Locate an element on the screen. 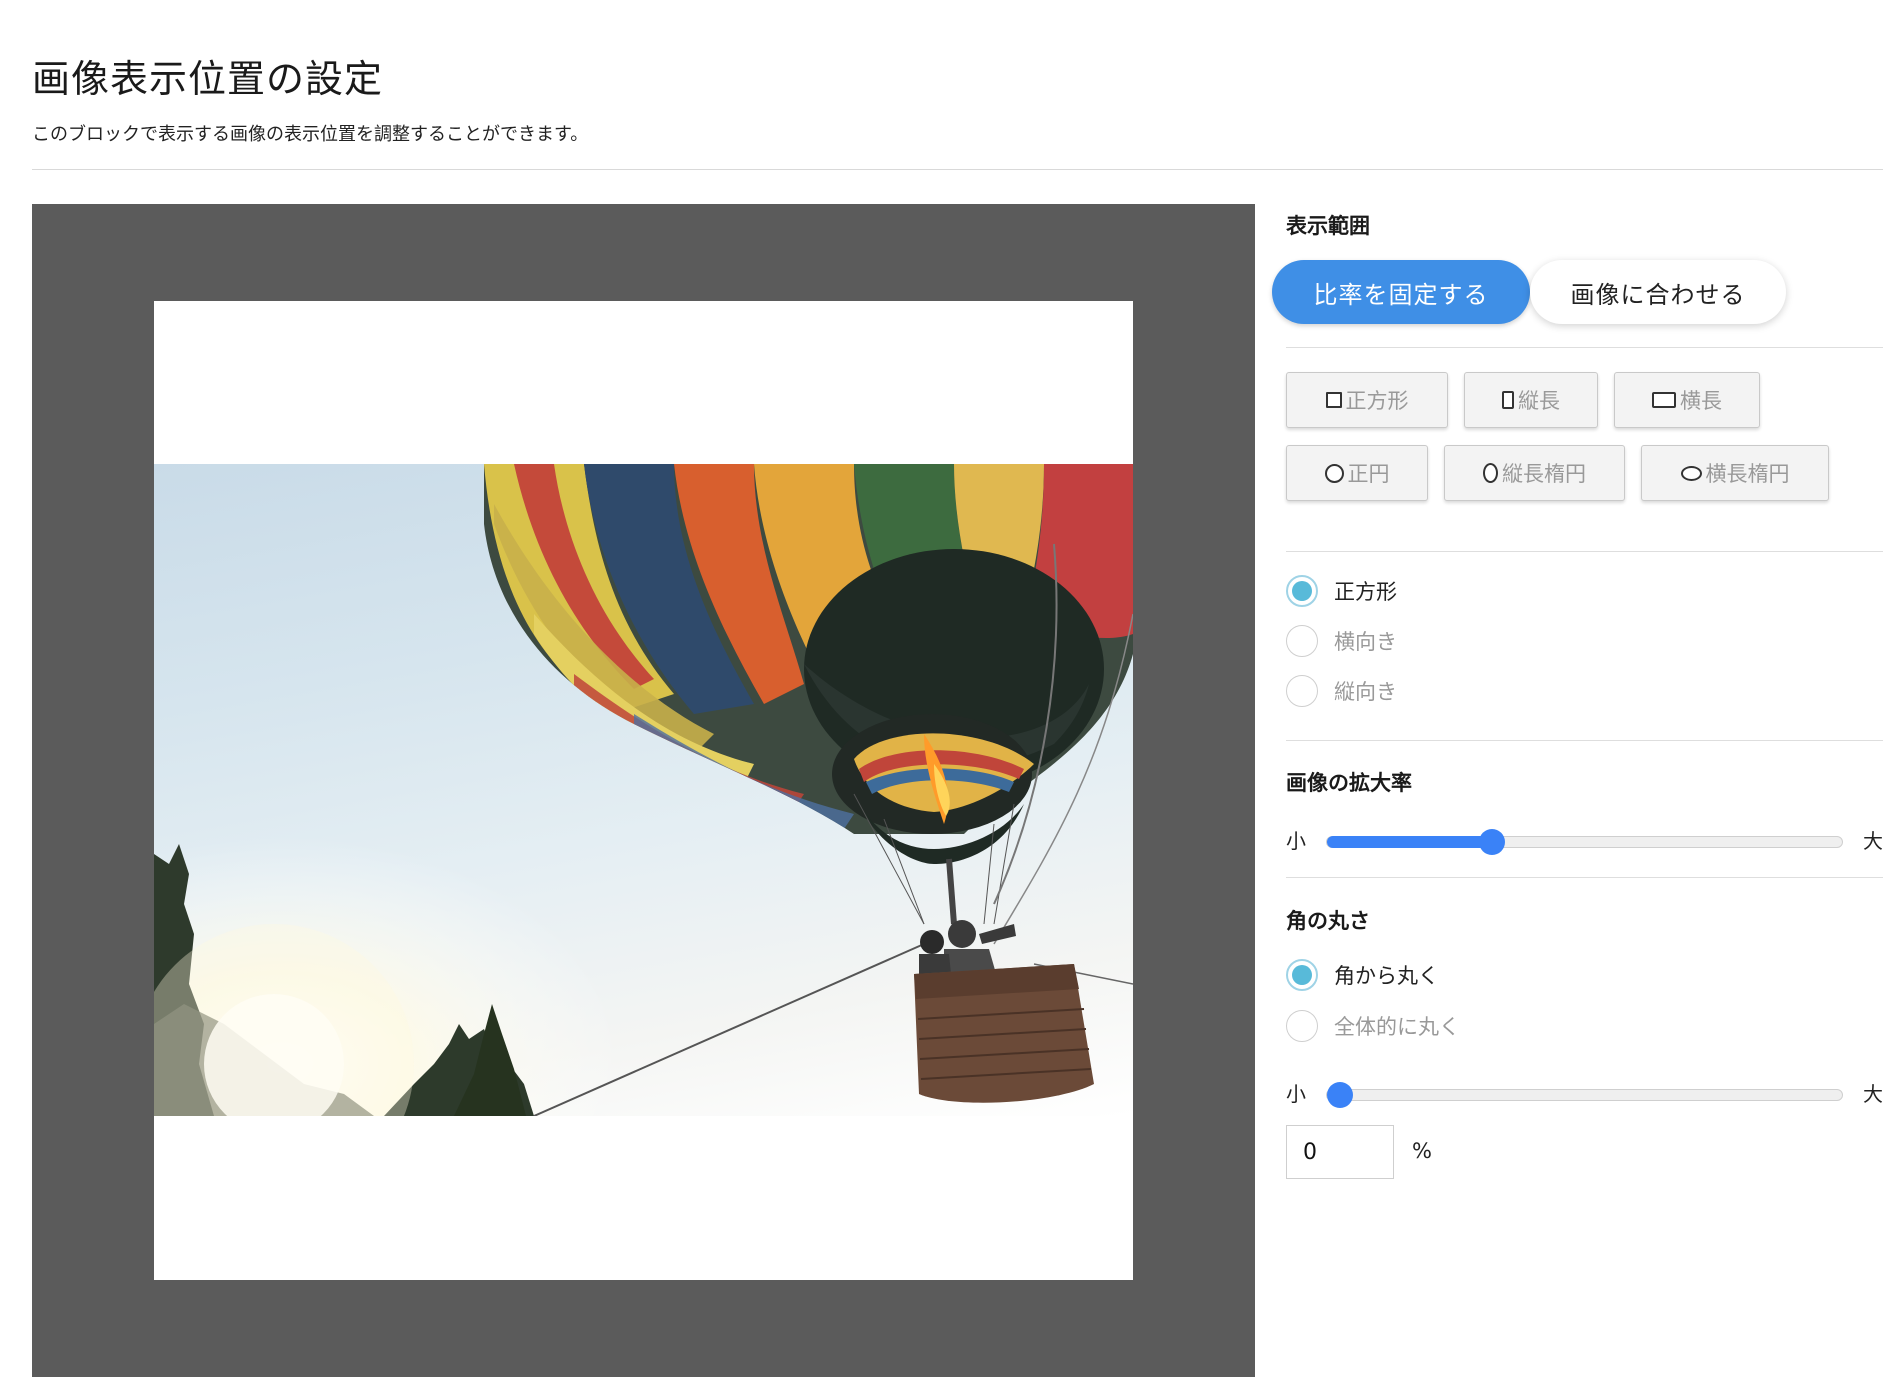 The image size is (1904, 1400). orientation-landscape-option: 横向き is located at coordinates (1341, 641).